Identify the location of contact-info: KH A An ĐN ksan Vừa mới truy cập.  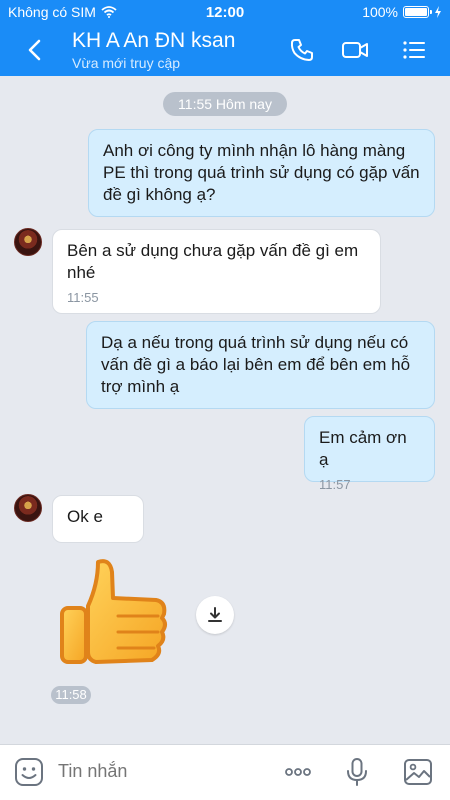
(153, 50).